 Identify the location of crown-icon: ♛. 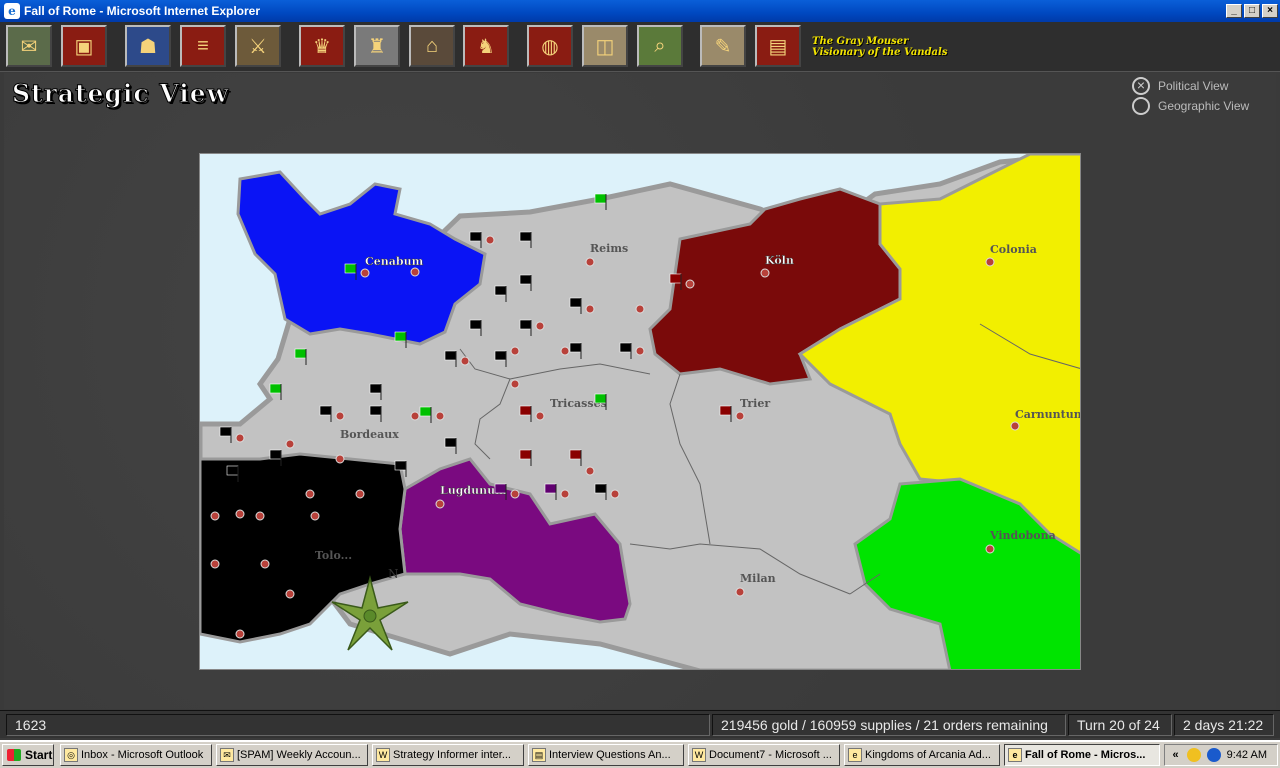
(322, 46).